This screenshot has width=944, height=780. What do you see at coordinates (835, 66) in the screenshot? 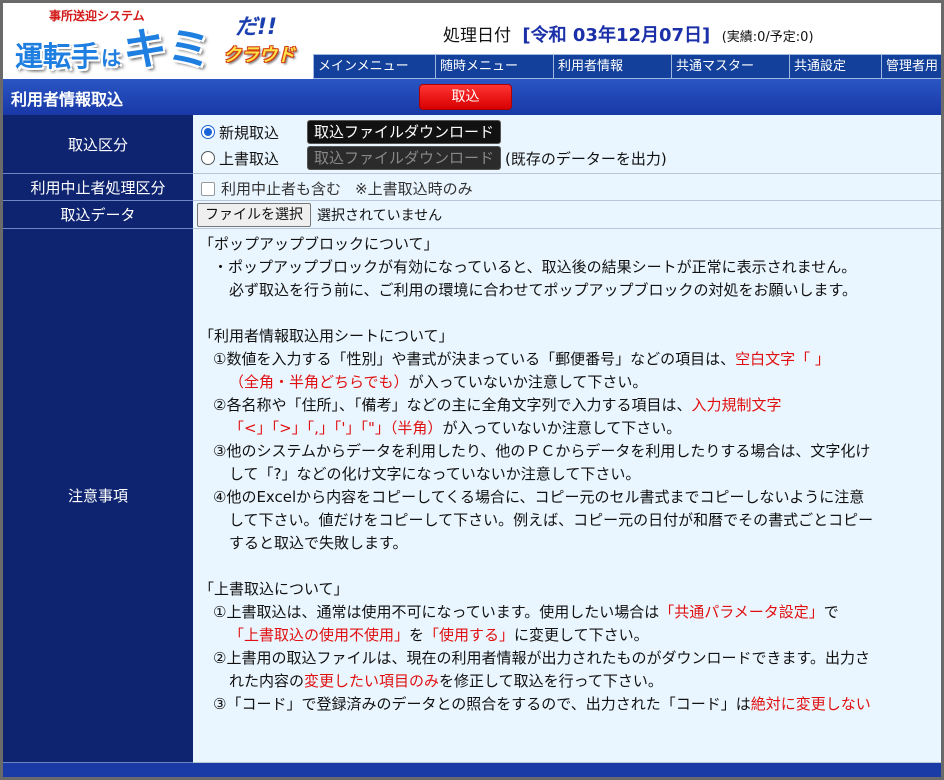
I see `nav-common-settings: 共通設定` at bounding box center [835, 66].